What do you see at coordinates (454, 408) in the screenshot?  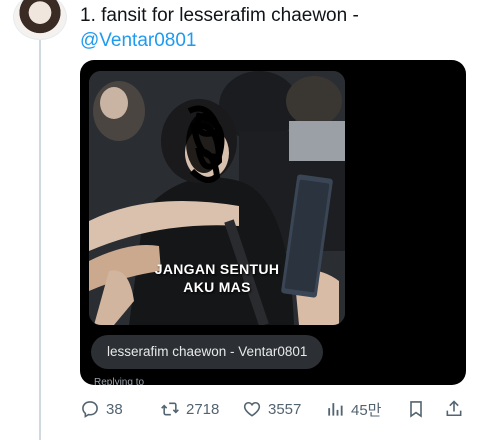 I see `share-icon` at bounding box center [454, 408].